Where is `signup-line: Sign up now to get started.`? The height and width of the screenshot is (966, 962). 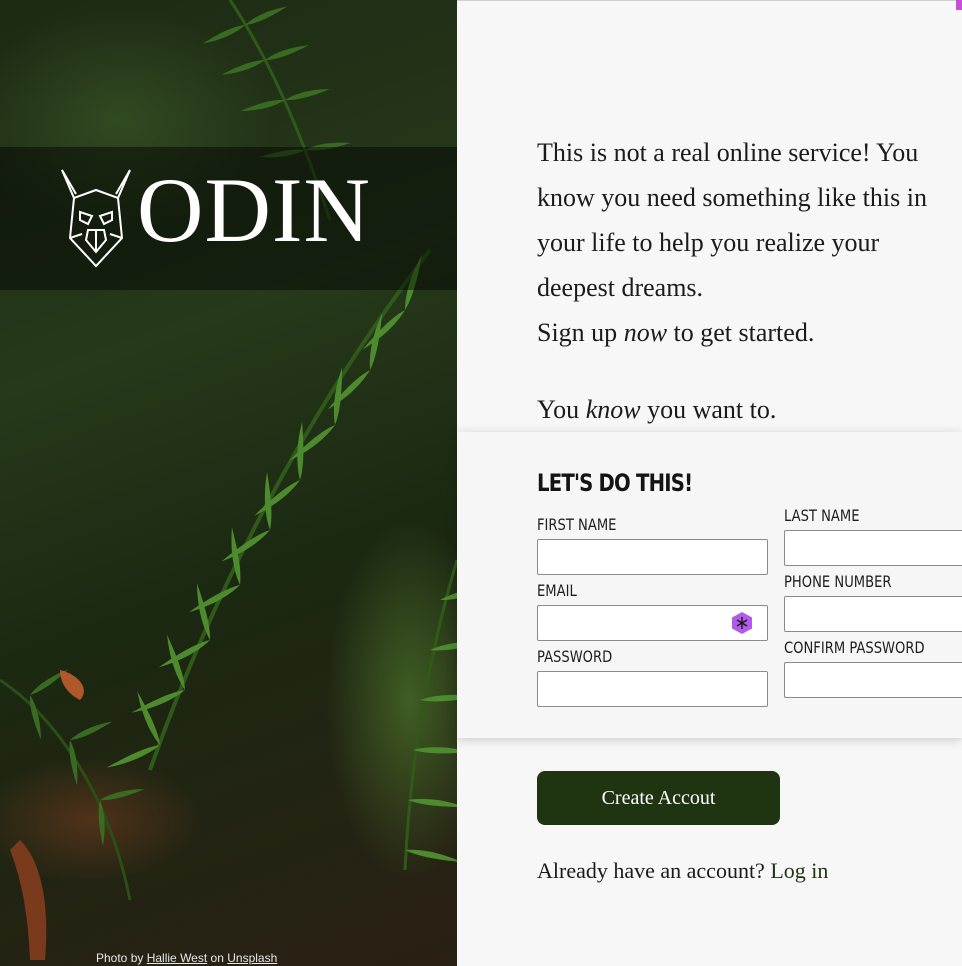 signup-line: Sign up now to get started. is located at coordinates (676, 332).